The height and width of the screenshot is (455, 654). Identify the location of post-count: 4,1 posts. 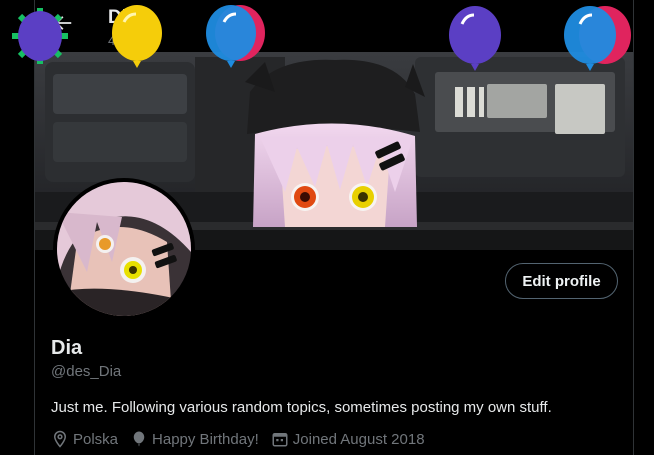
(134, 40).